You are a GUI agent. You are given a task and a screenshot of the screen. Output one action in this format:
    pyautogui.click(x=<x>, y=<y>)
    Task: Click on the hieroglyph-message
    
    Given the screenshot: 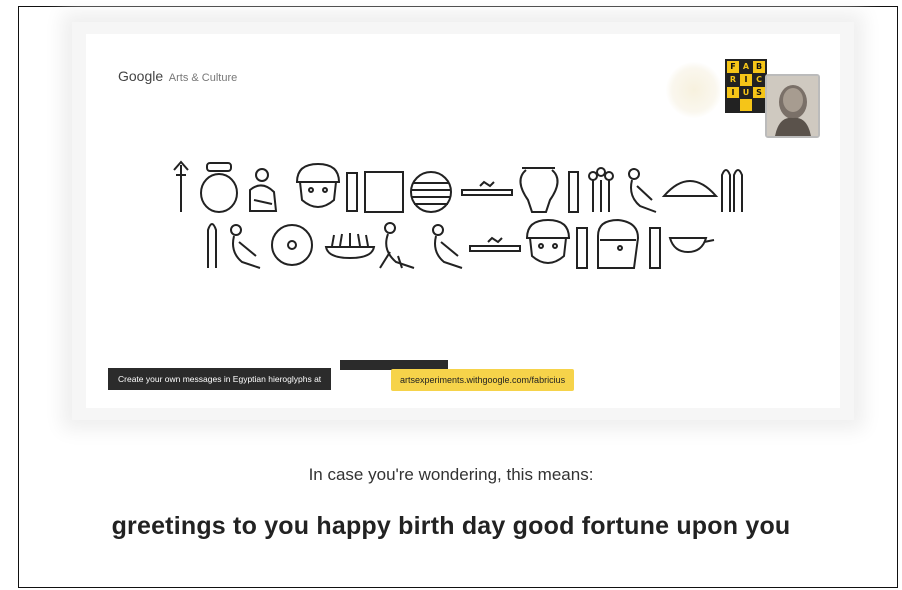 What is the action you would take?
    pyautogui.click(x=458, y=214)
    